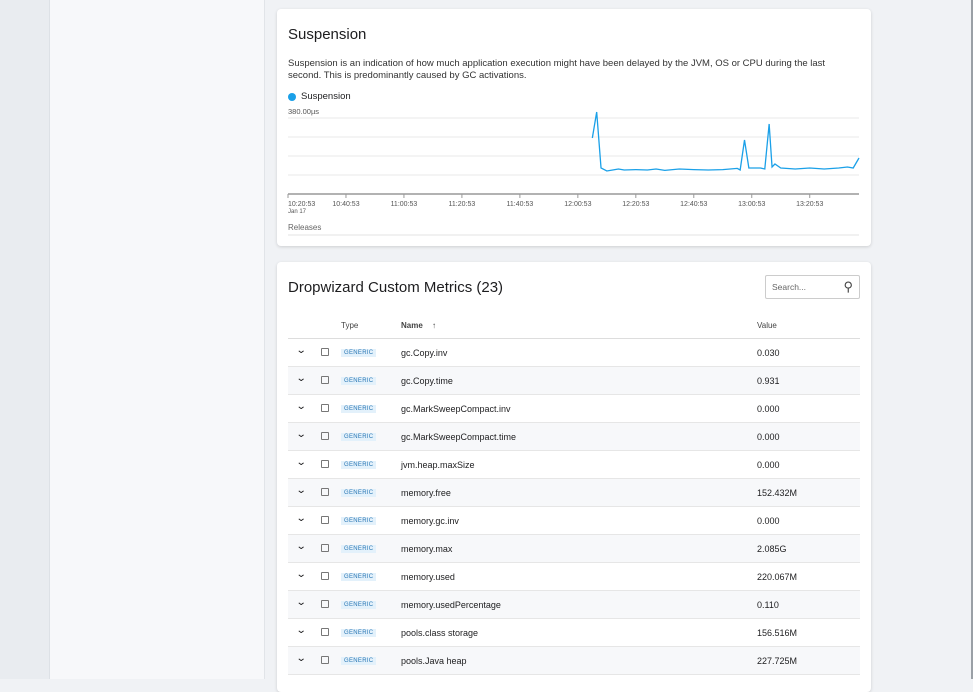 This screenshot has height=692, width=973. I want to click on column-type: Type, so click(349, 325).